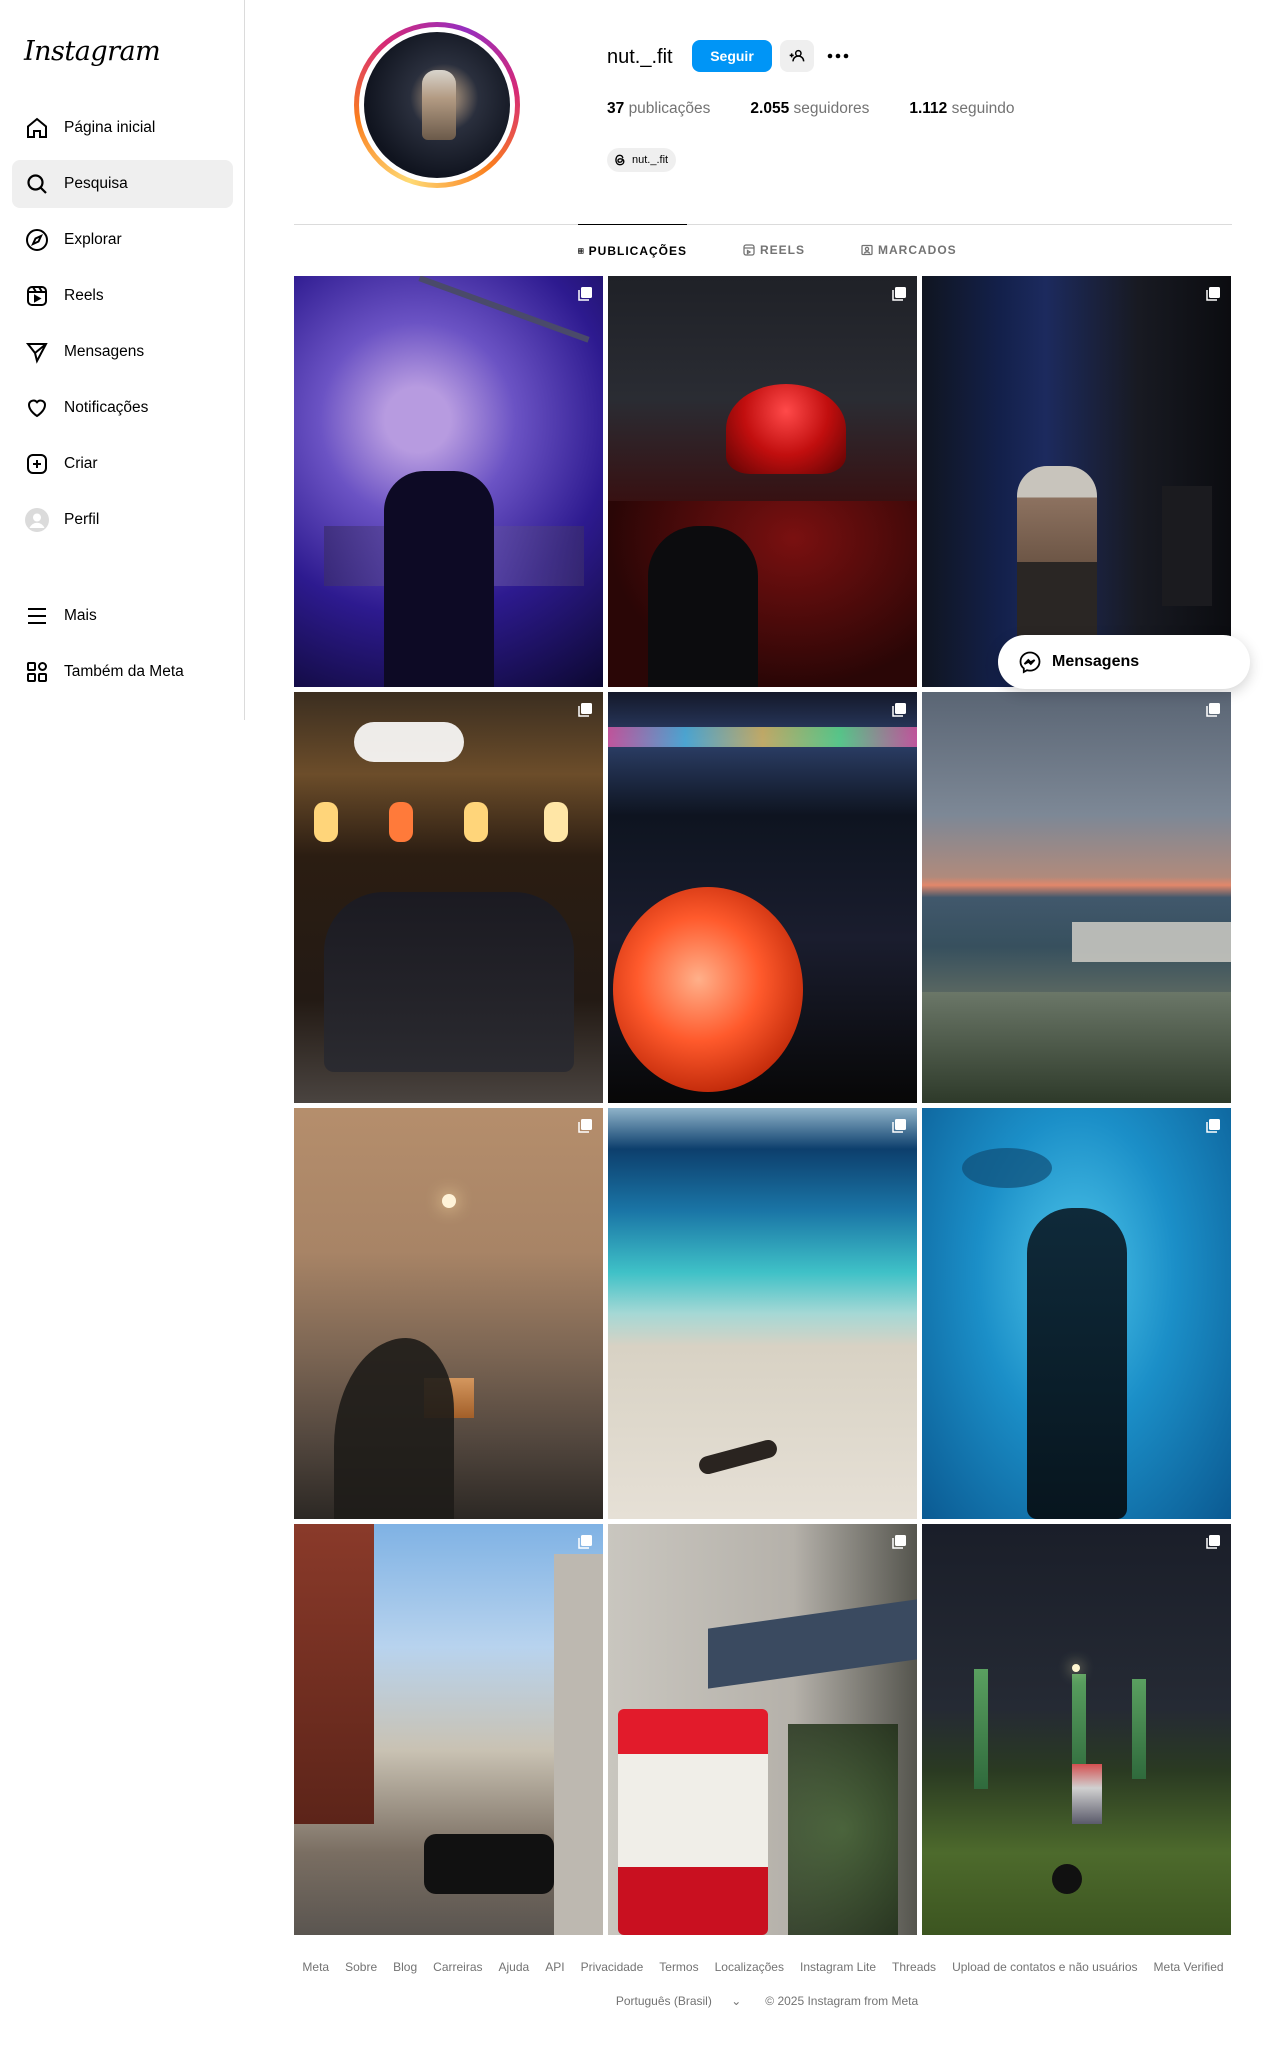 This screenshot has height=2069, width=1265. I want to click on tag-person-icon, so click(867, 250).